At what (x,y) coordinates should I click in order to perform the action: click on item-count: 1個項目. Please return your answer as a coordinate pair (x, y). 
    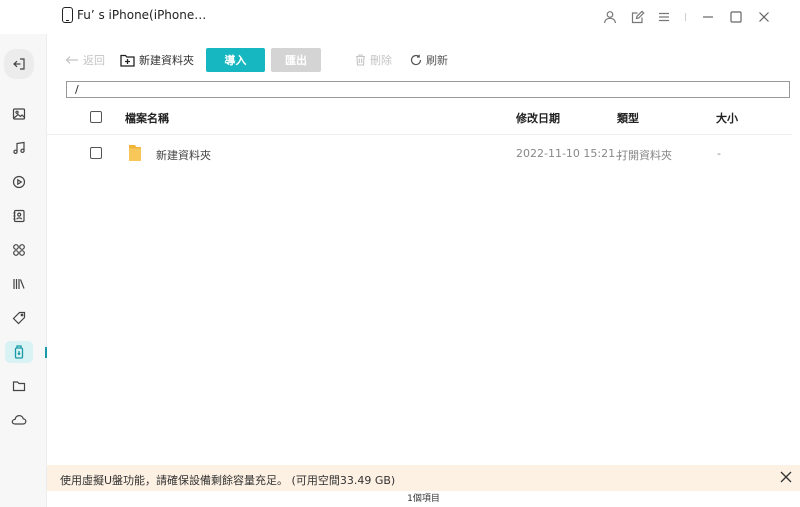
    Looking at the image, I should click on (423, 499).